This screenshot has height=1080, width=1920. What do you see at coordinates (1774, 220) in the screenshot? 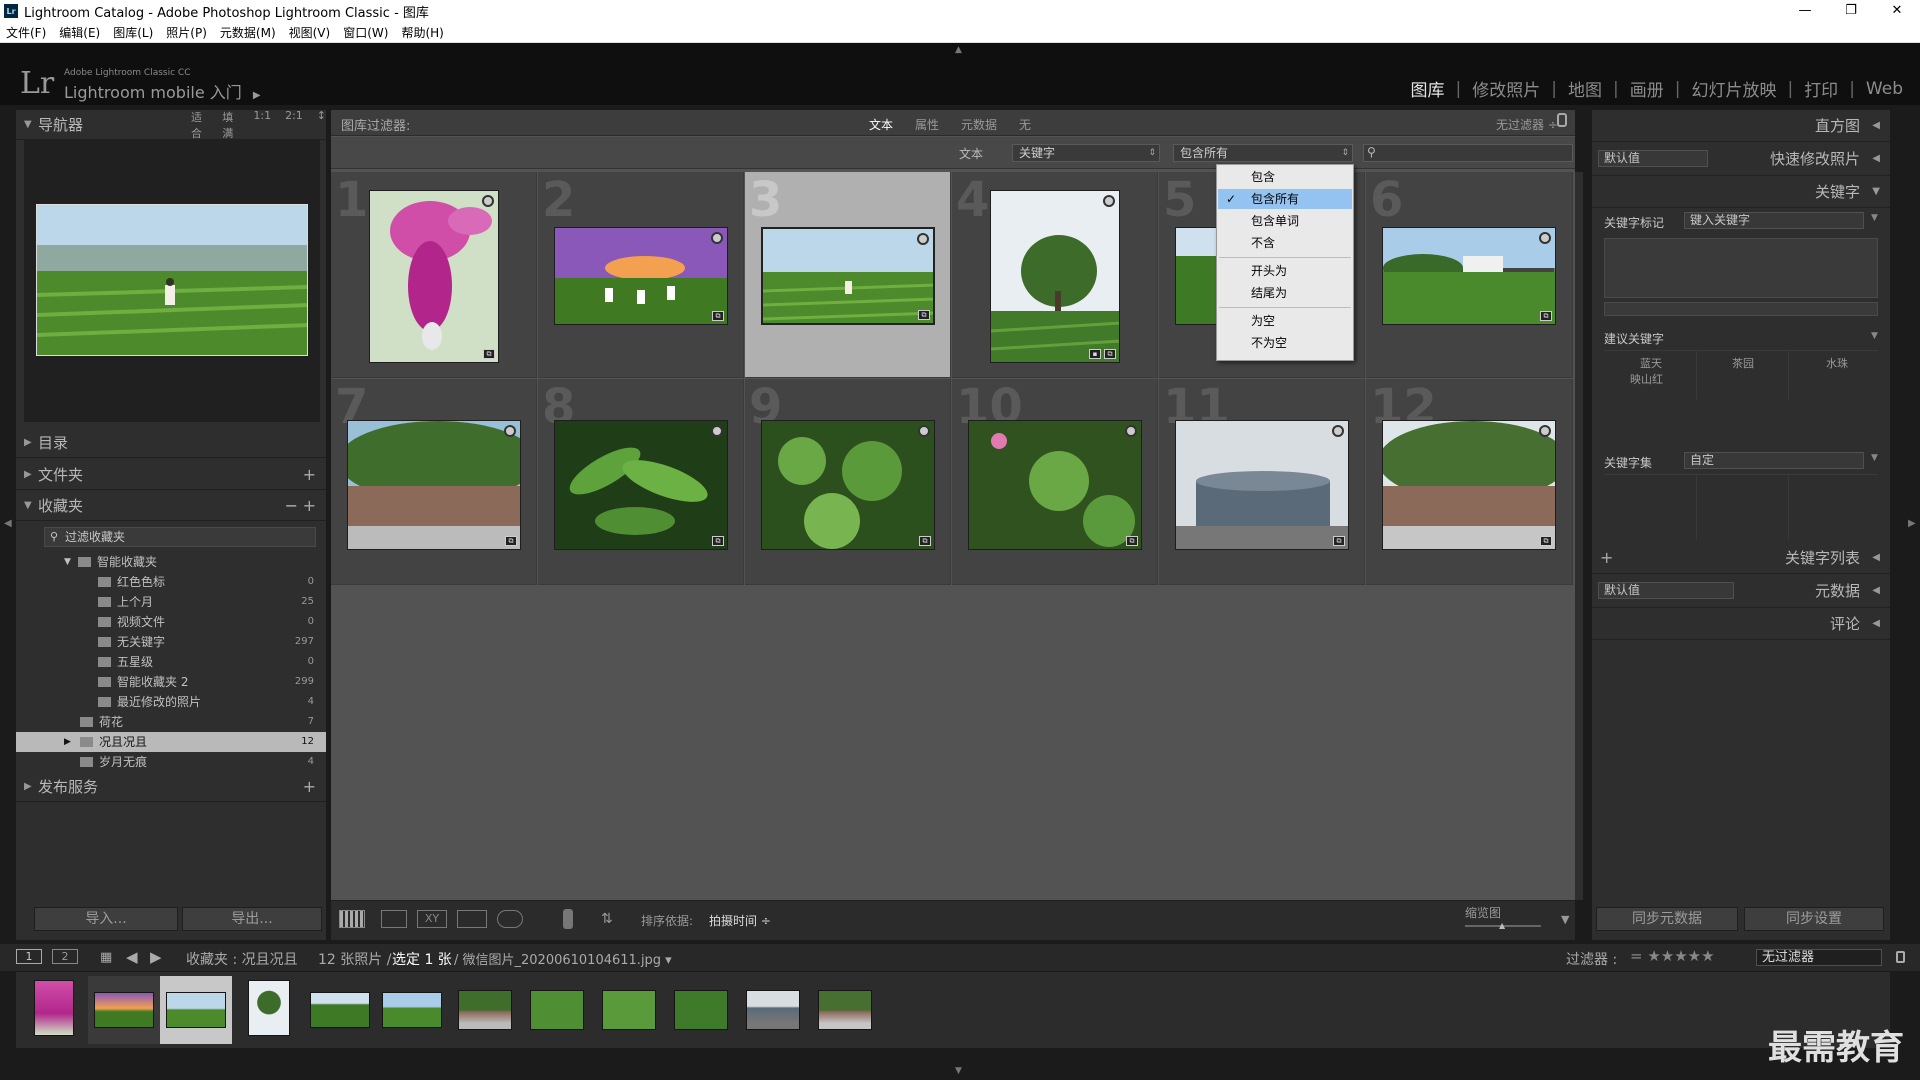
I see `keyword-tags-select: 键入关键字` at bounding box center [1774, 220].